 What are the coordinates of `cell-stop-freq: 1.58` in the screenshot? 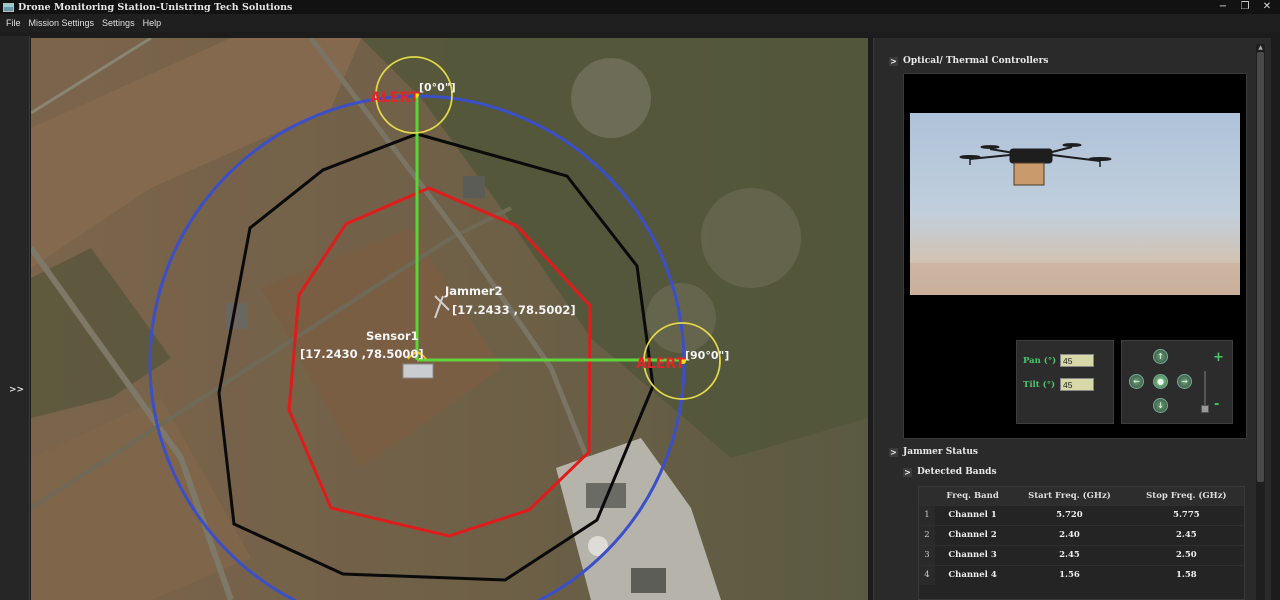 It's located at (1186, 575).